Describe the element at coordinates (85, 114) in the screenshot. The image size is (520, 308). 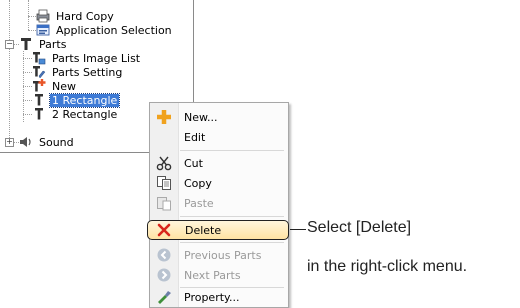
I see `tree-item-label: 2 Rectangle` at that location.